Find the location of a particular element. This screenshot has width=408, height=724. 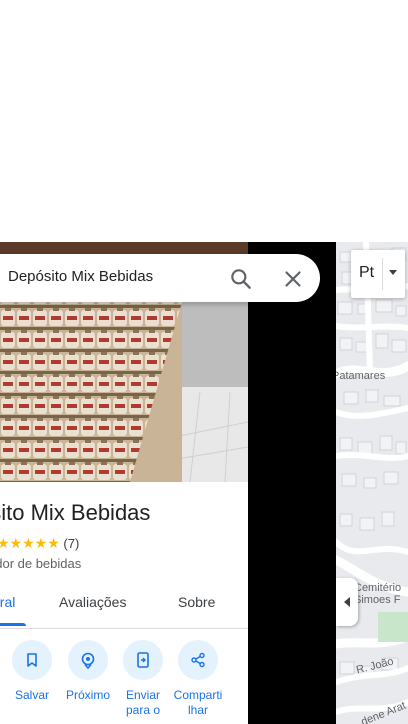

tab-about: Sobre is located at coordinates (196, 602).